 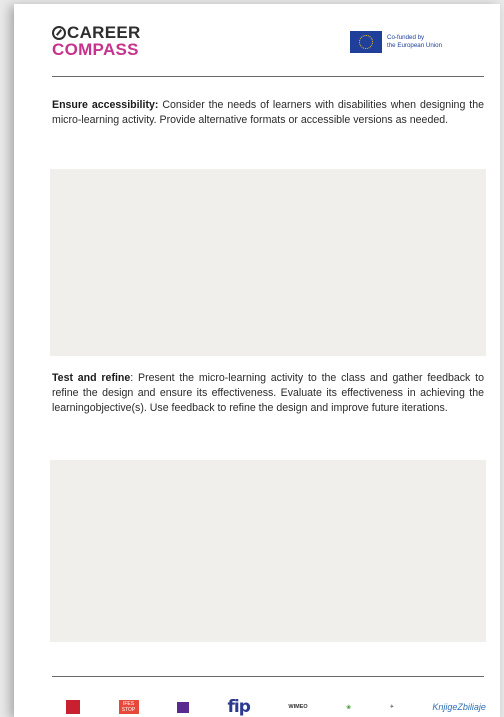 What do you see at coordinates (268, 76) in the screenshot?
I see `header-divider` at bounding box center [268, 76].